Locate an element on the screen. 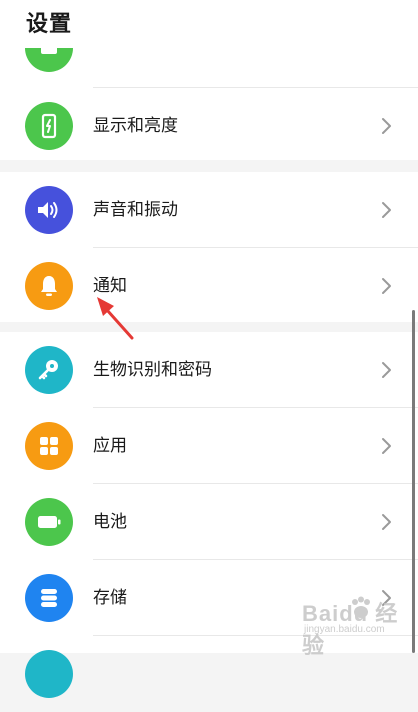  page-title: 设置 is located at coordinates (49, 24).